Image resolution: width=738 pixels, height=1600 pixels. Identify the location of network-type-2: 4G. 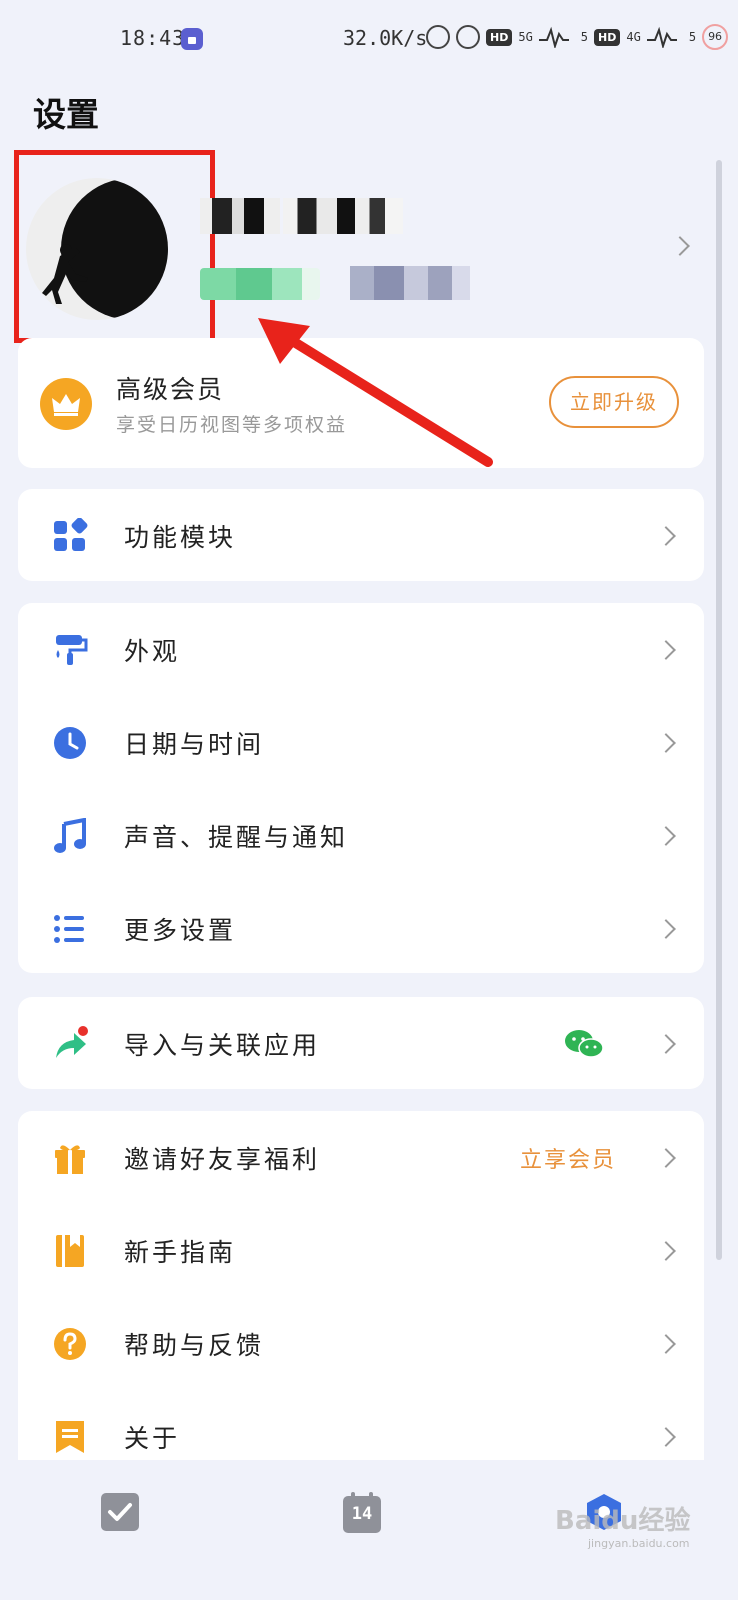
(633, 37).